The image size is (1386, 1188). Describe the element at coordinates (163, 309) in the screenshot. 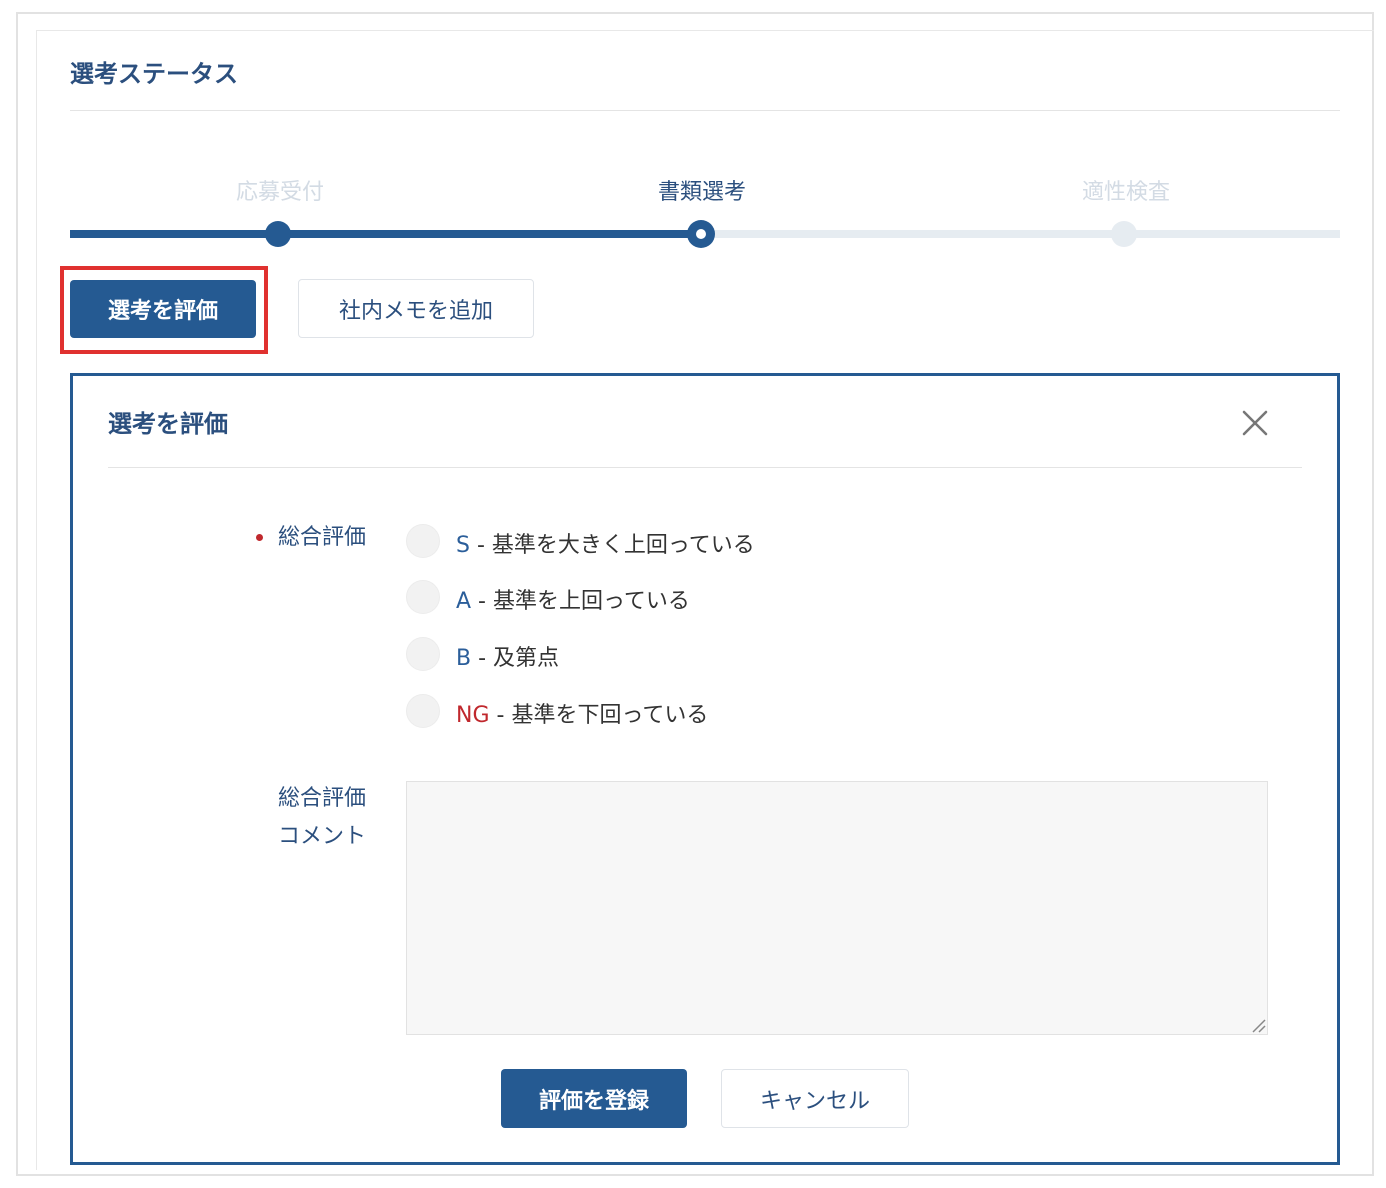

I see `evaluate-button: 選考を評価` at that location.